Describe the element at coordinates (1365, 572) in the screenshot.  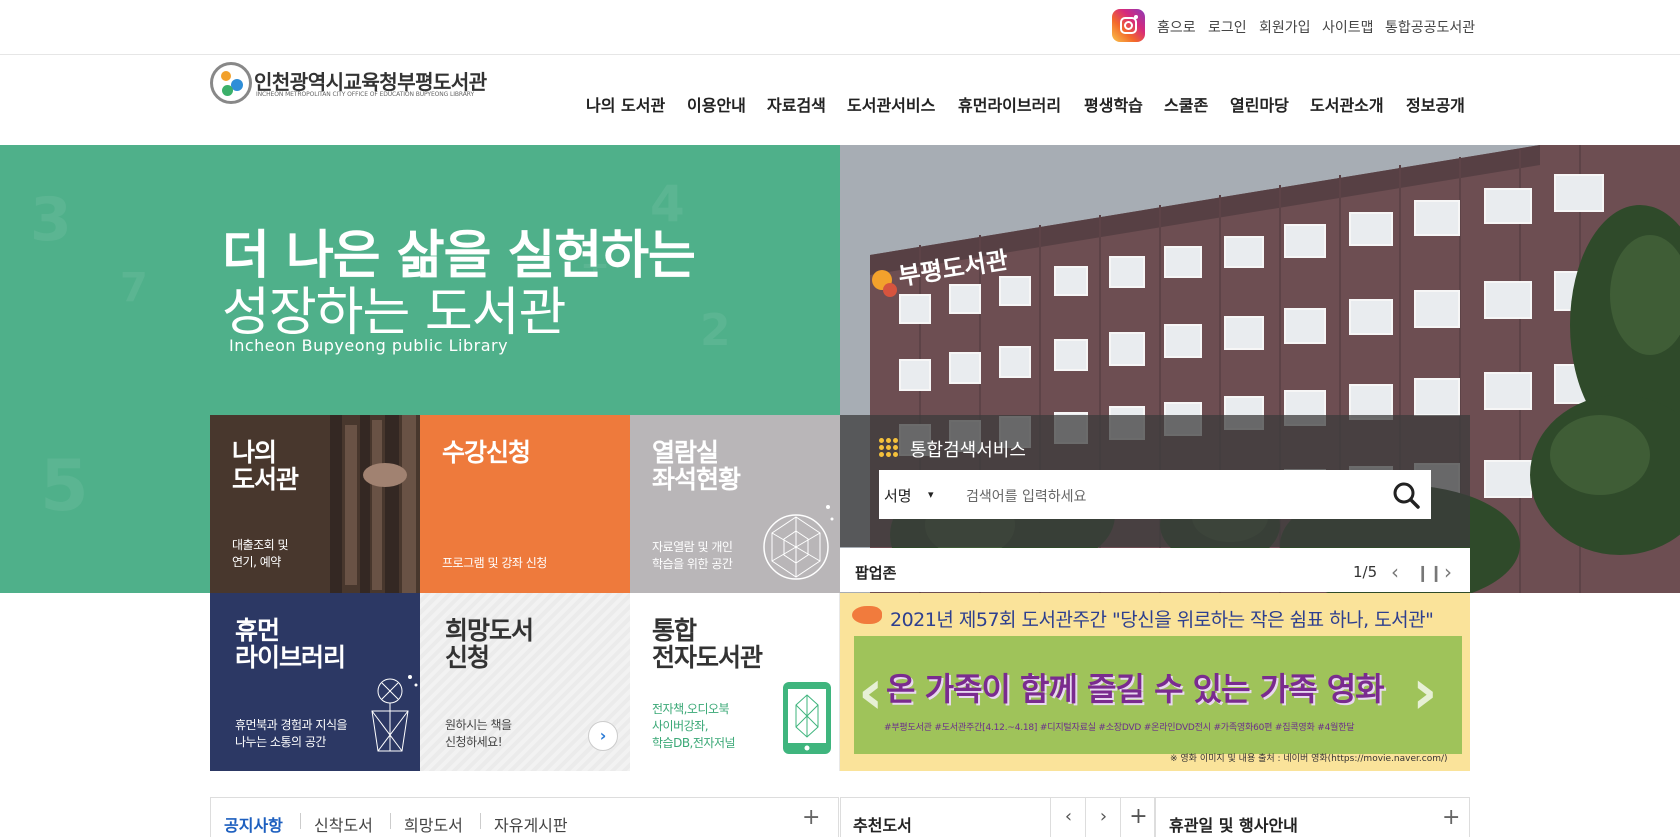
I see `popup-counter: 1/5` at that location.